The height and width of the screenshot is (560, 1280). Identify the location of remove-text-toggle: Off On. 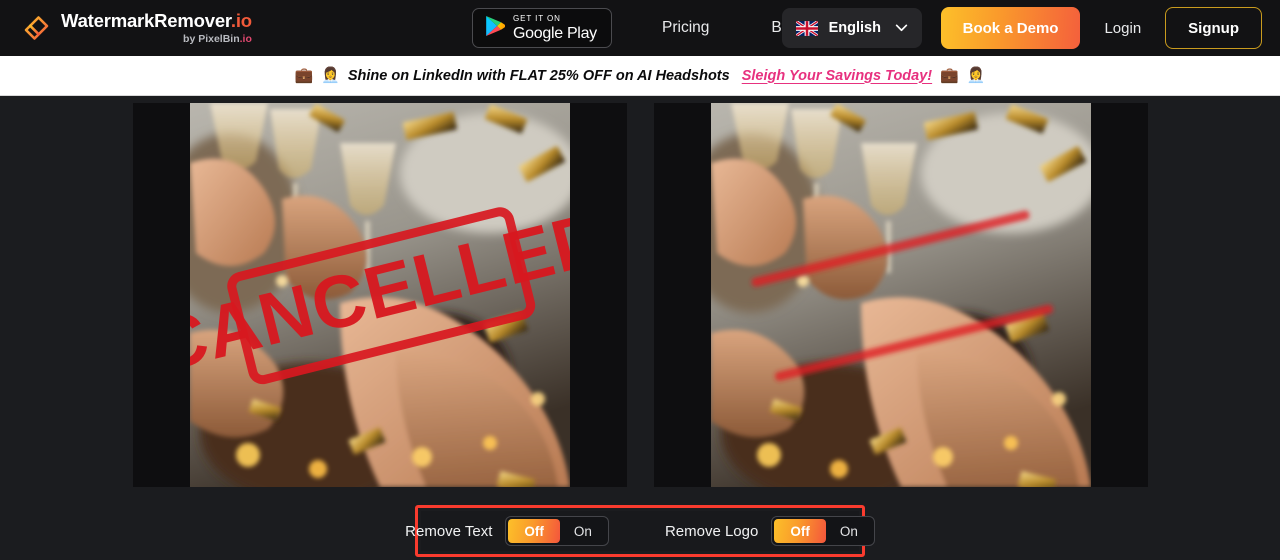
(557, 531).